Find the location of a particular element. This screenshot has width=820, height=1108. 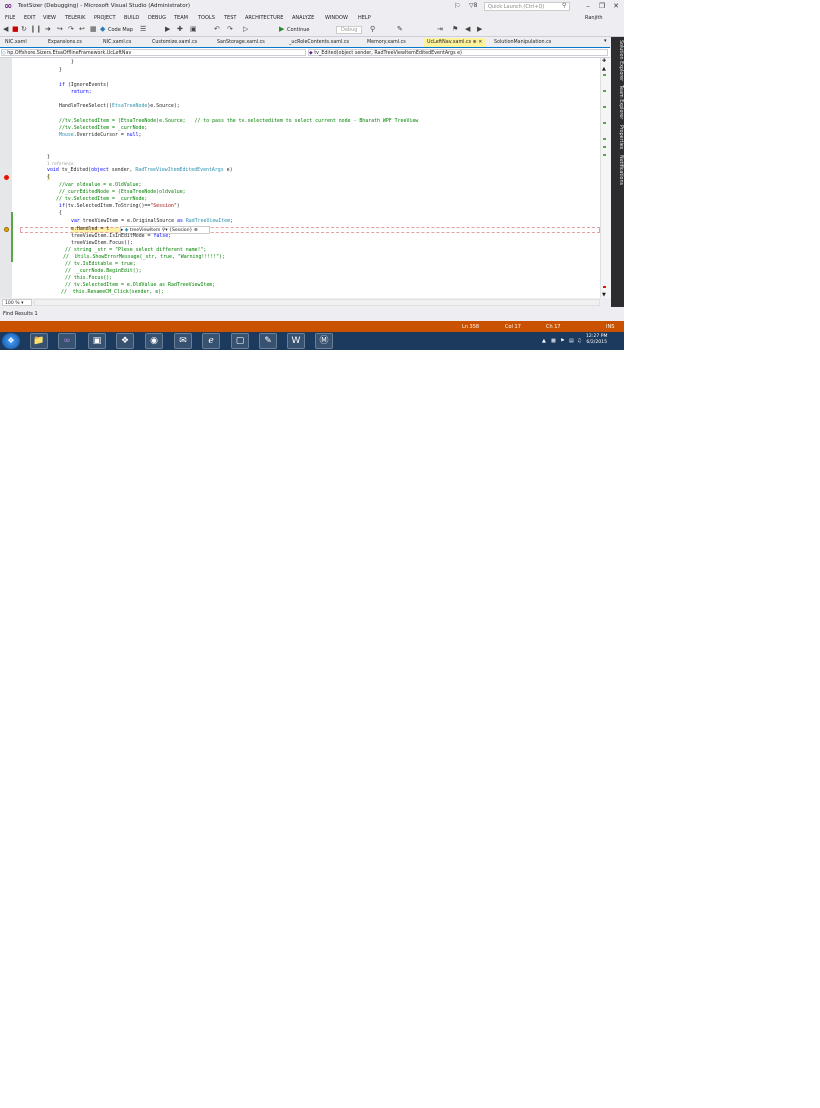

menu-debug: DEBUG is located at coordinates (157, 18).